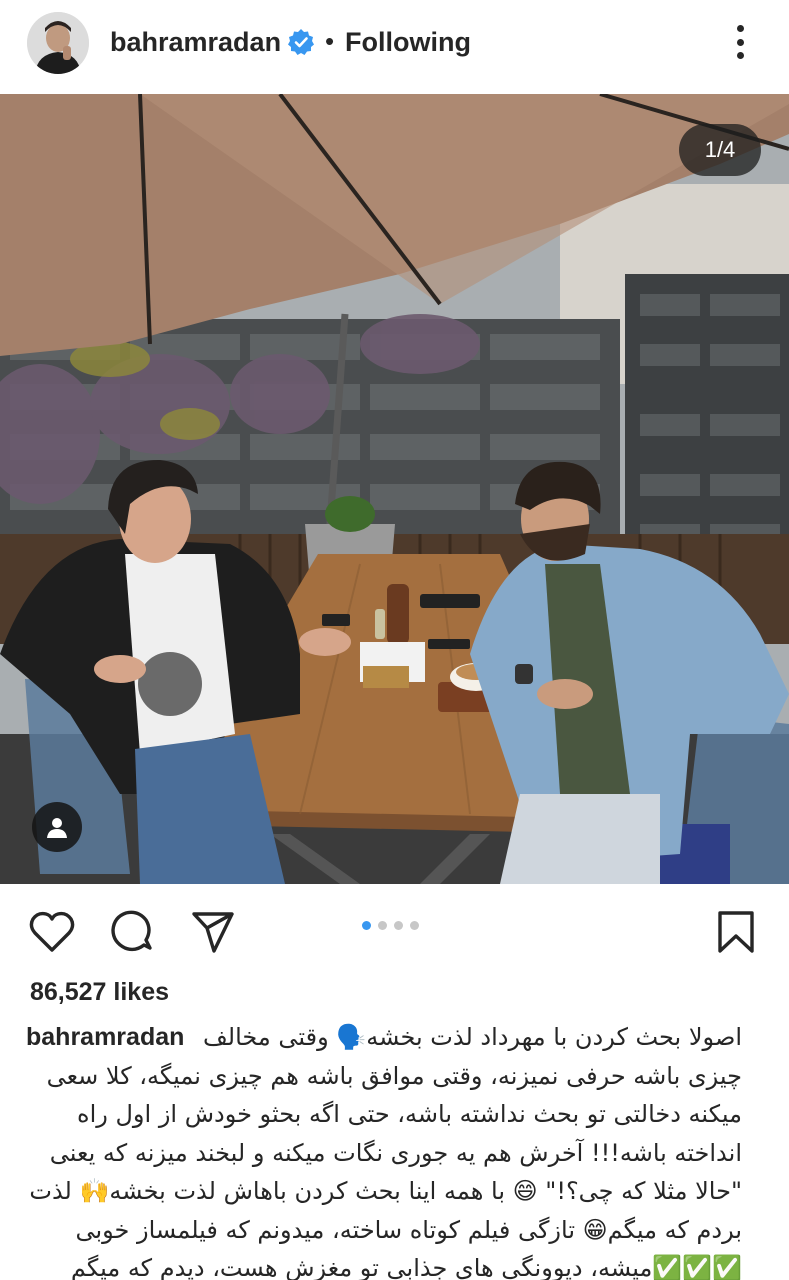  I want to click on caption-username: bahramradan, so click(105, 1037).